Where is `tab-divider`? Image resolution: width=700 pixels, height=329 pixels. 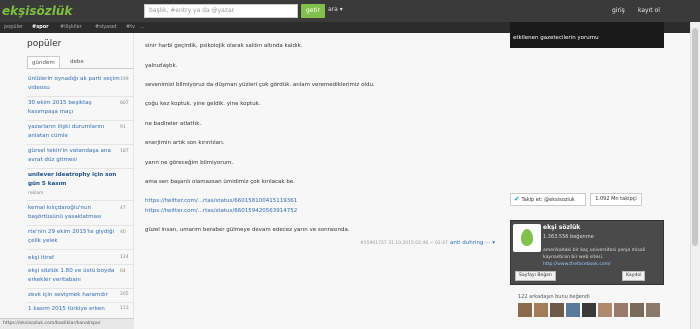 tab-divider is located at coordinates (80, 68).